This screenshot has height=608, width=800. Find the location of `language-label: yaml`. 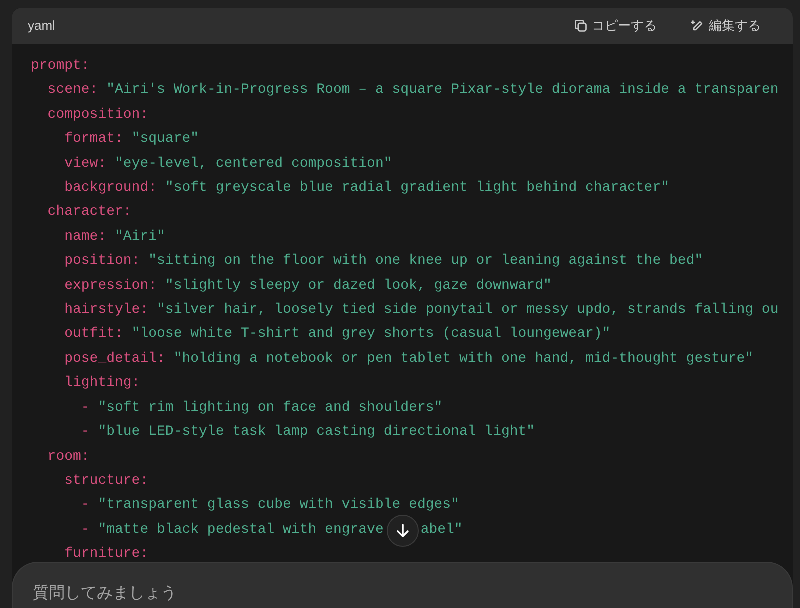

language-label: yaml is located at coordinates (42, 26).